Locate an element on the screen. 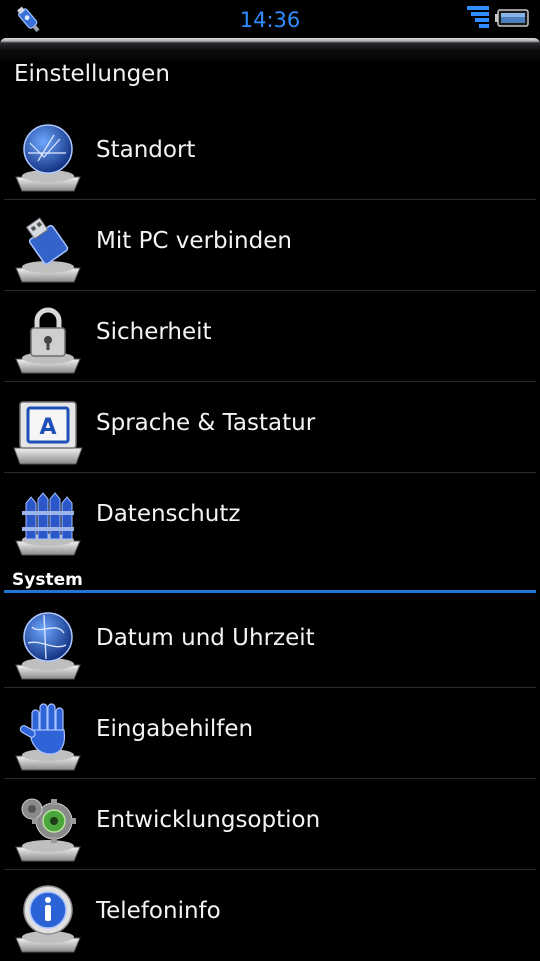 The height and width of the screenshot is (961, 540). settings-item-datenschutz: Datenschutz is located at coordinates (270, 518).